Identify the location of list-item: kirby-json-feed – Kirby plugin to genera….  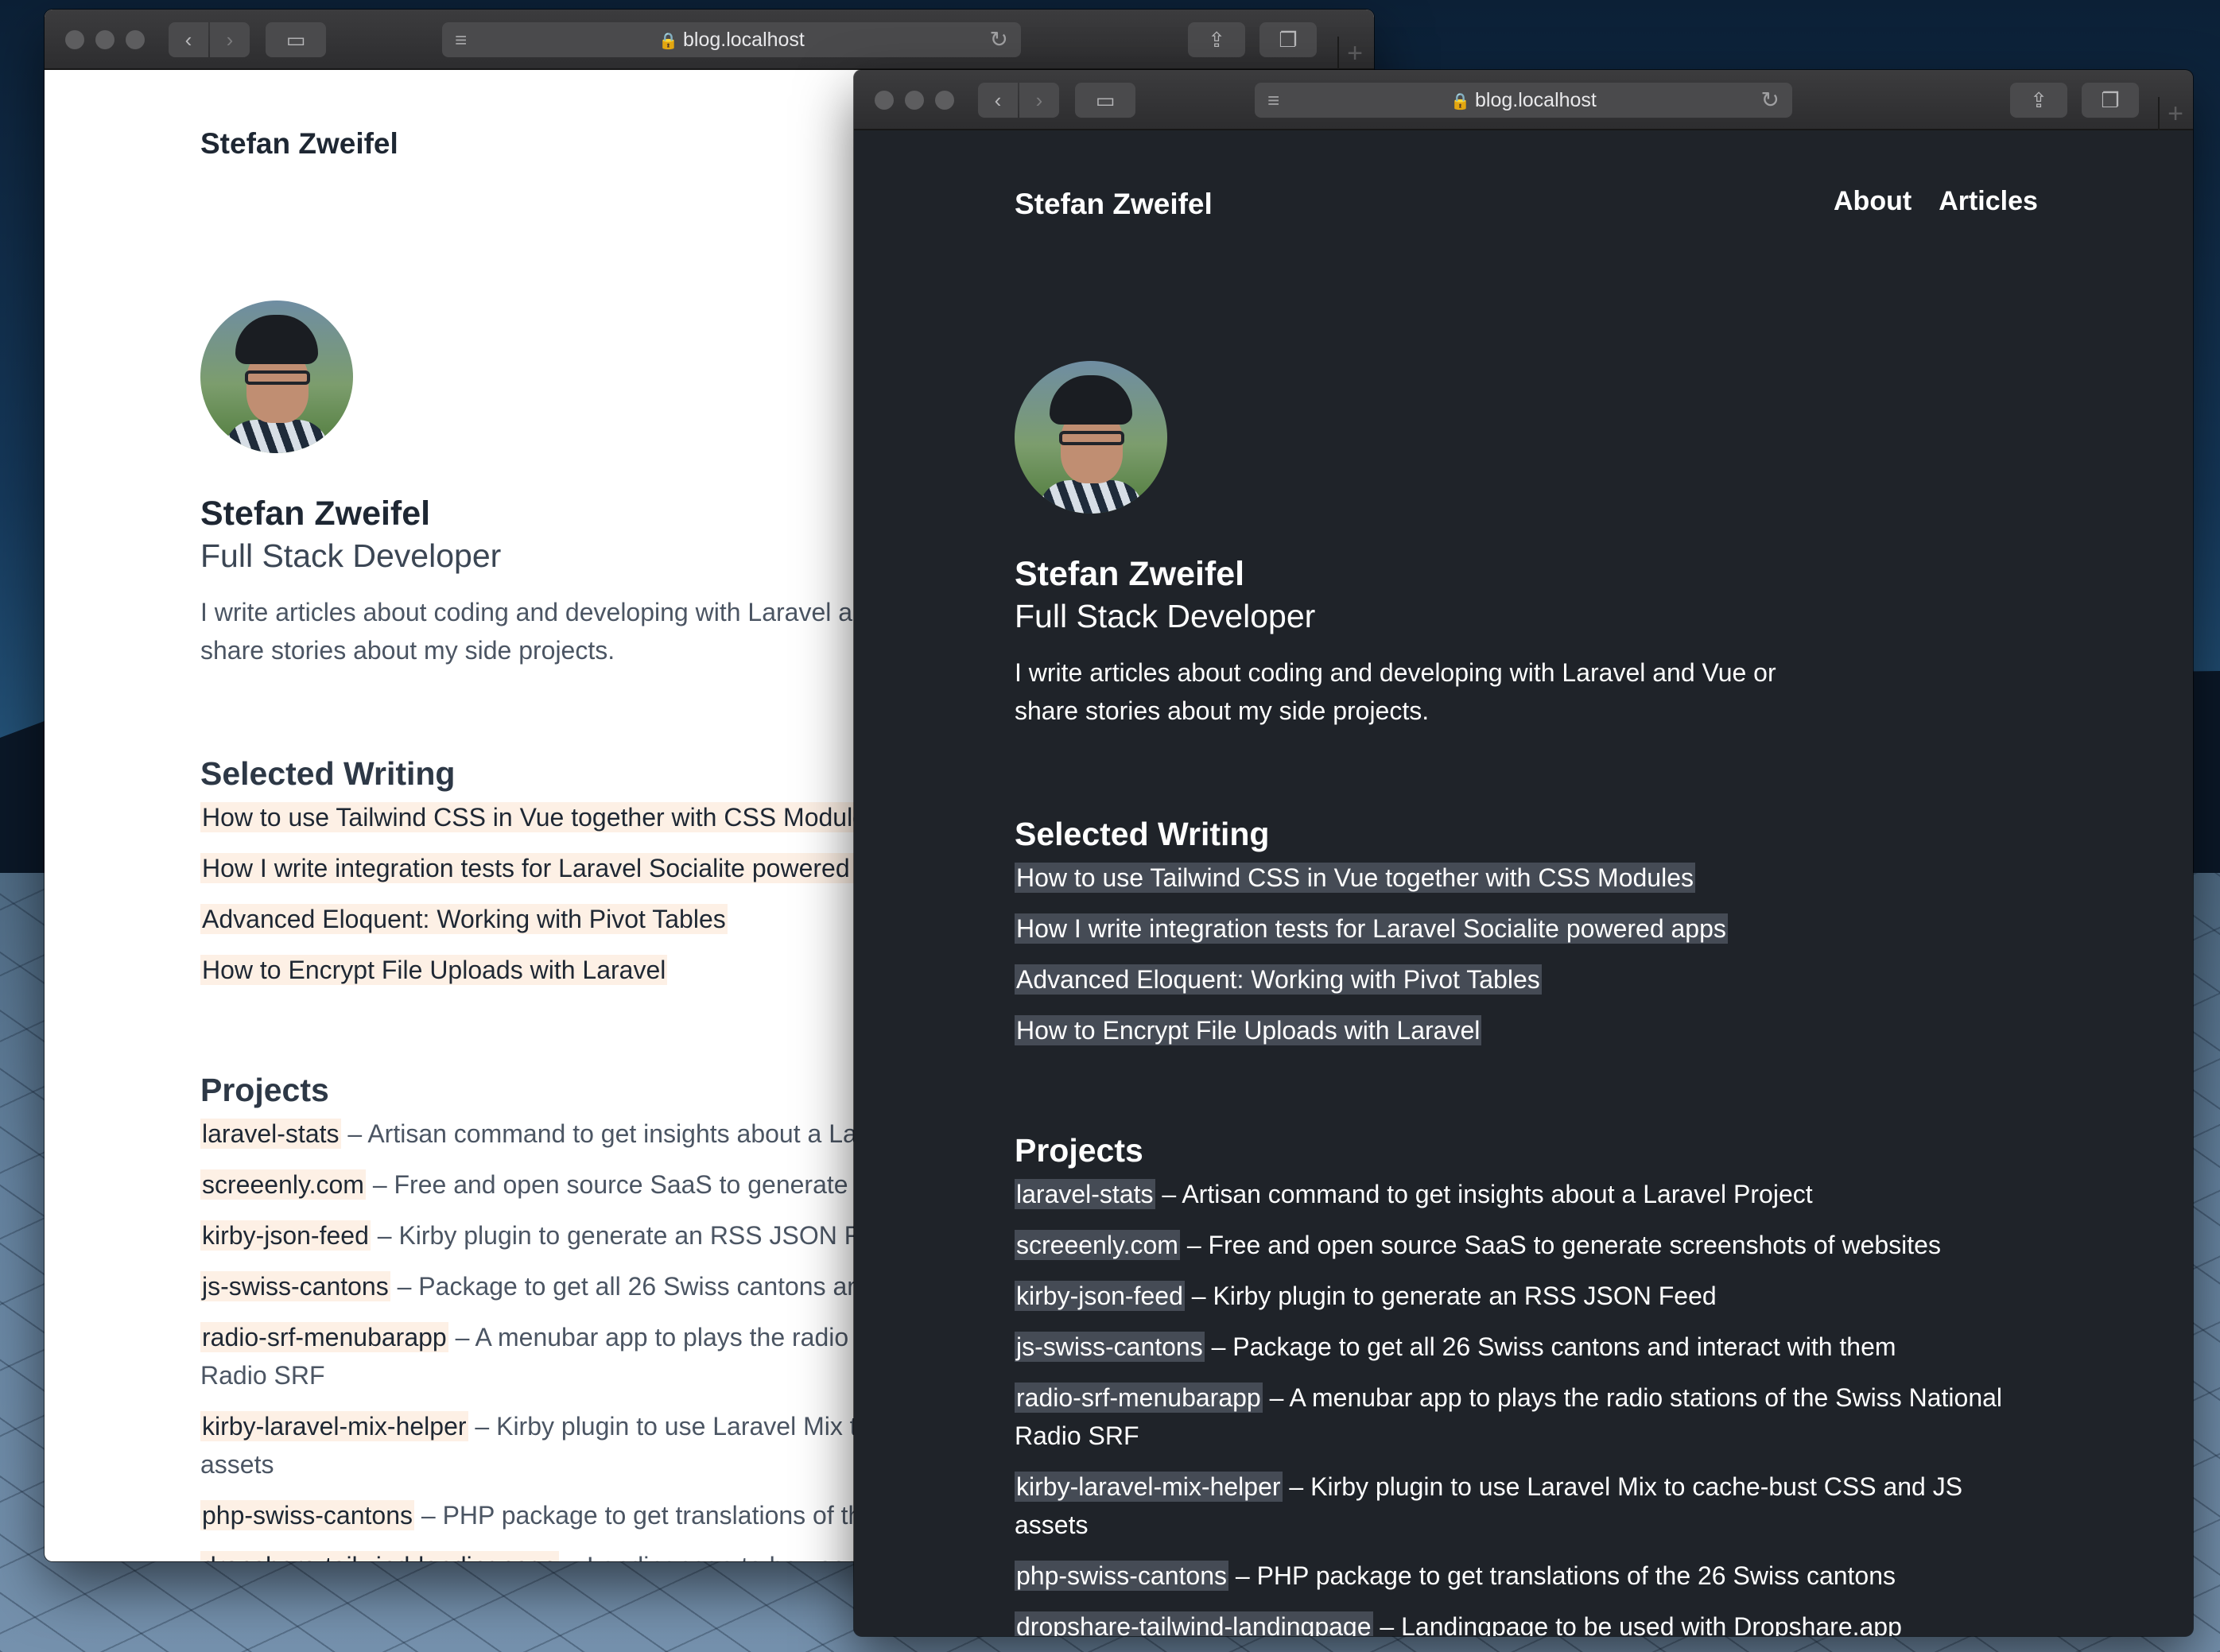
(1515, 1296).